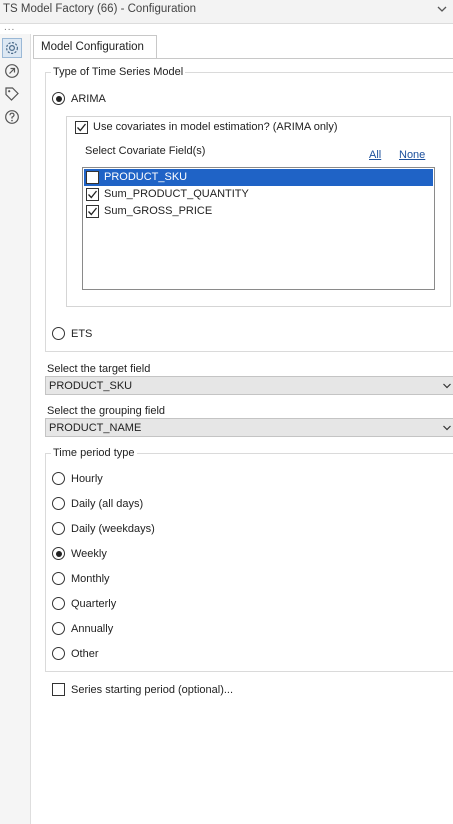 The width and height of the screenshot is (453, 824). What do you see at coordinates (82, 334) in the screenshot?
I see `ets-label: ETS` at bounding box center [82, 334].